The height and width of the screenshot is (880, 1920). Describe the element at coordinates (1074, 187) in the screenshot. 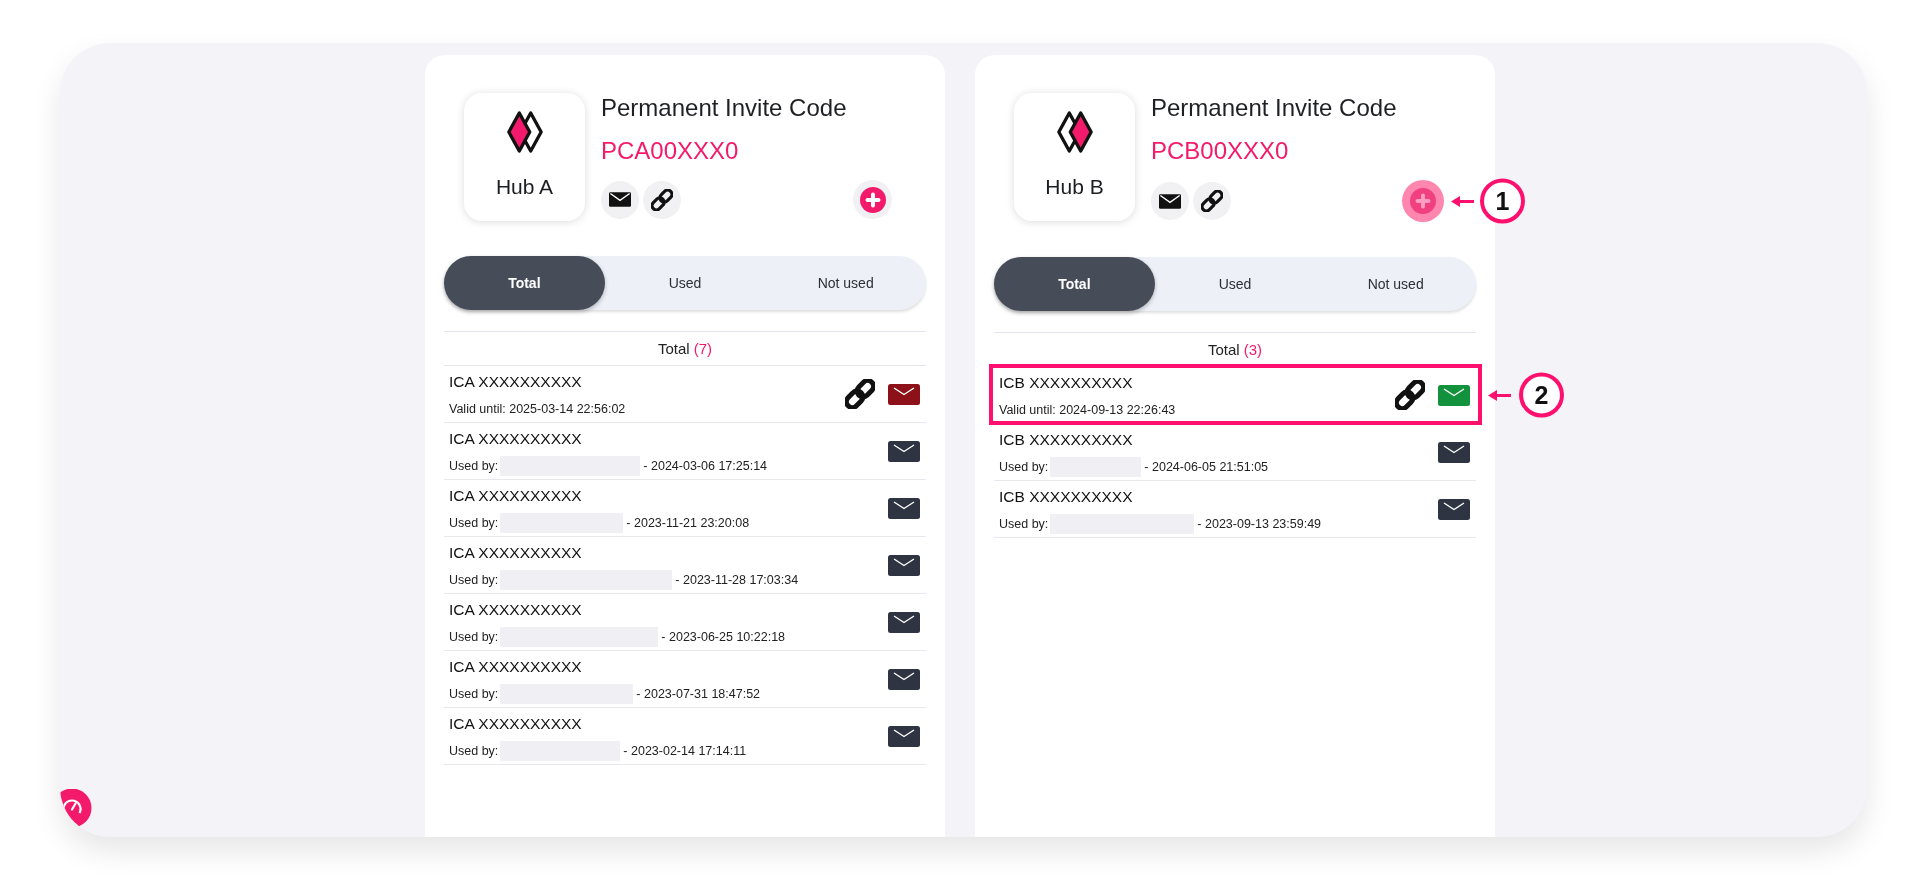

I see `hub-name: Hub B` at that location.